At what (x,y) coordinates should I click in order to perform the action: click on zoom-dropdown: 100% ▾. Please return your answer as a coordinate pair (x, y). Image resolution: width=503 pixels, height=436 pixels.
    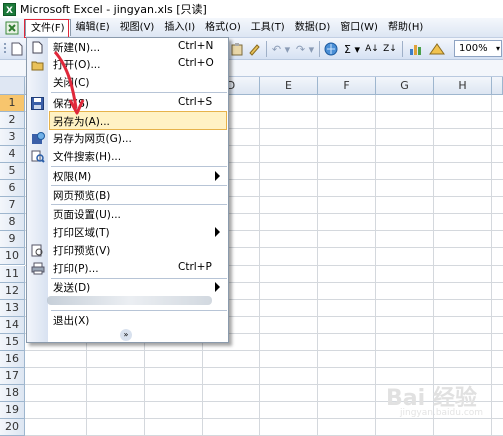
    Looking at the image, I should click on (478, 48).